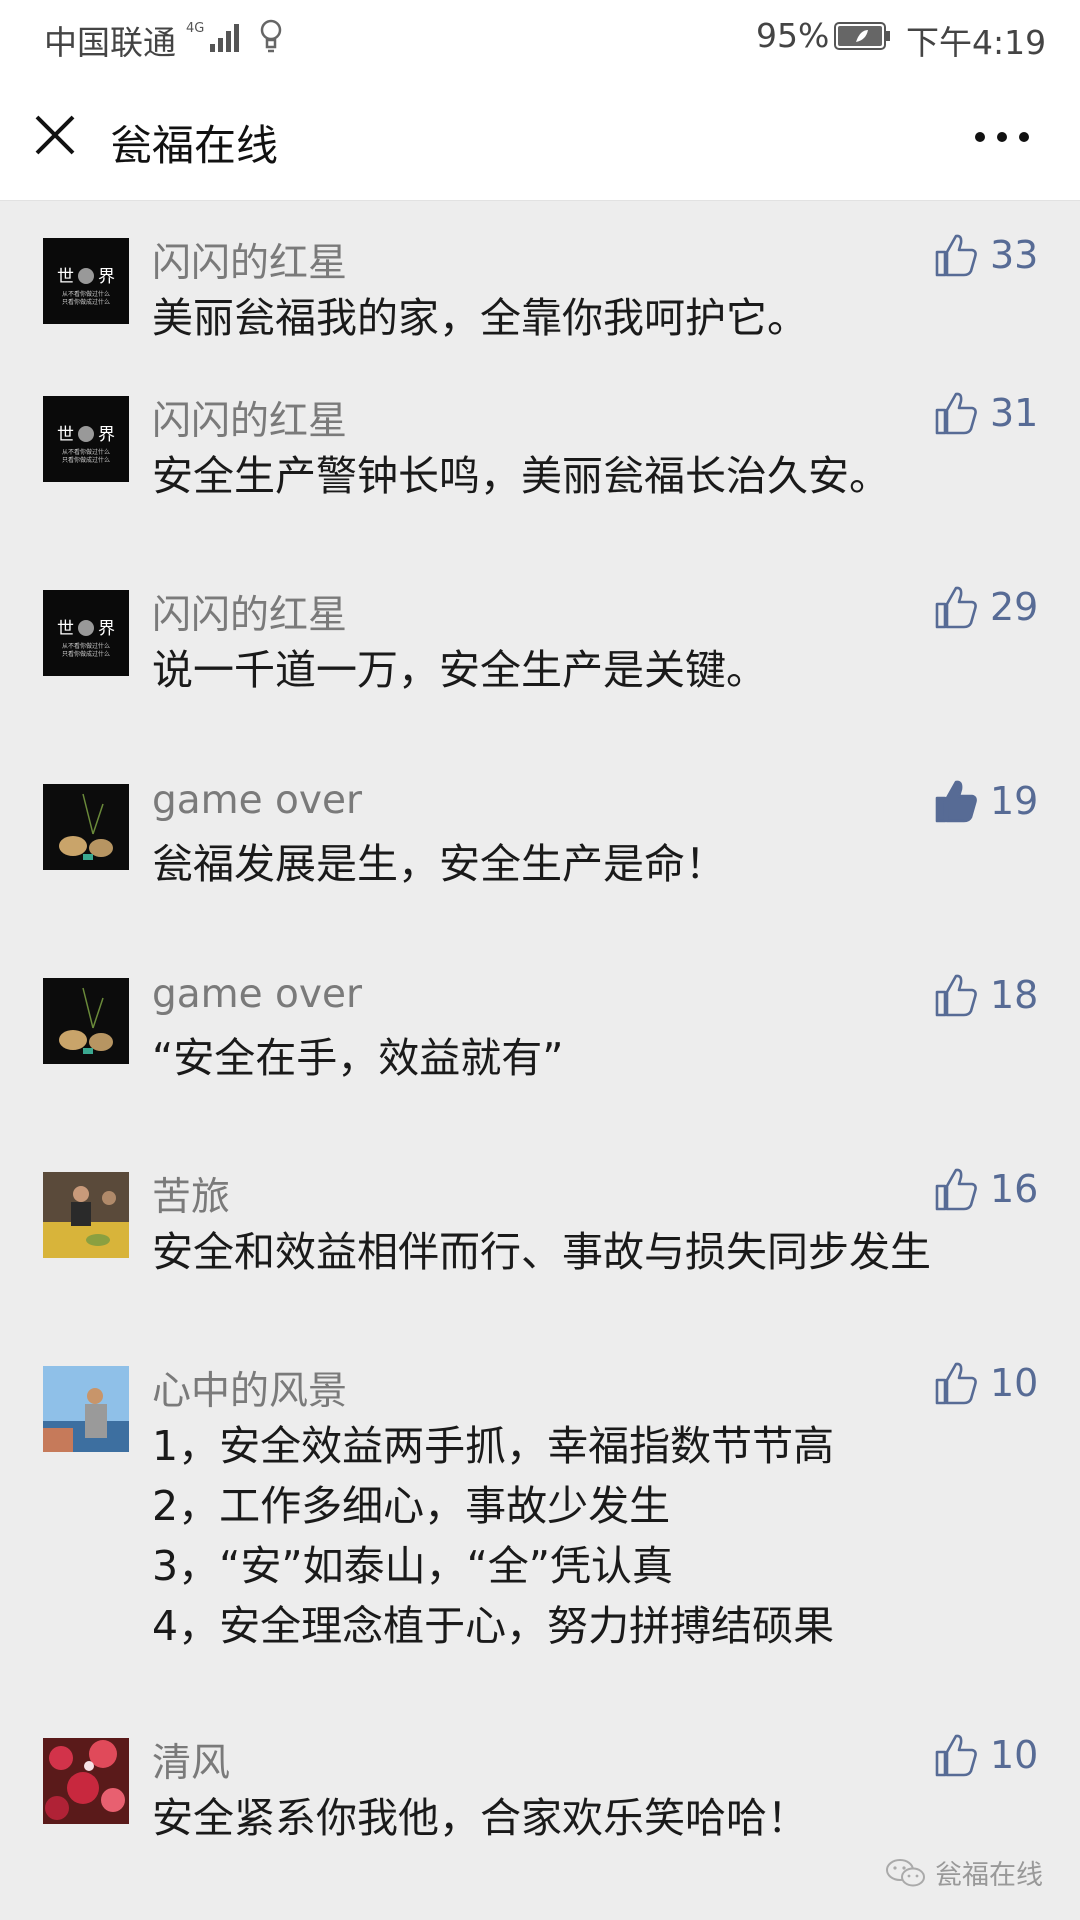 Image resolution: width=1080 pixels, height=1920 pixels. I want to click on wechat-icon, so click(905, 1872).